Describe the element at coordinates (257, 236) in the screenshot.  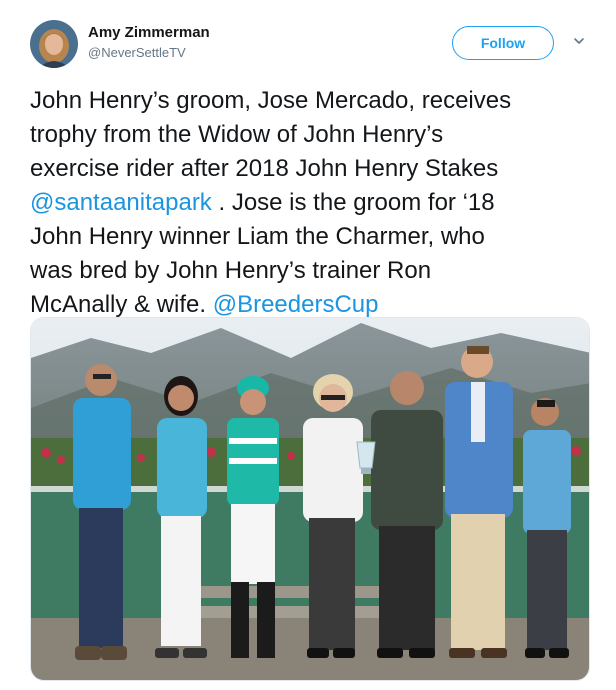
I see `tweet-line-text: John Henry winner Liam the Charmer, who` at that location.